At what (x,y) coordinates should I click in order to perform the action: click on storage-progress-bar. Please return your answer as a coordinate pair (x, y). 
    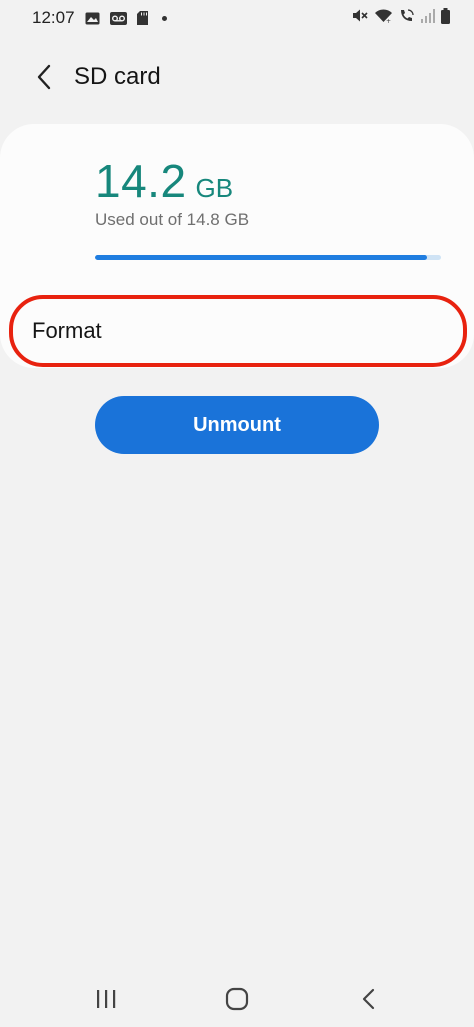
    Looking at the image, I should click on (268, 257).